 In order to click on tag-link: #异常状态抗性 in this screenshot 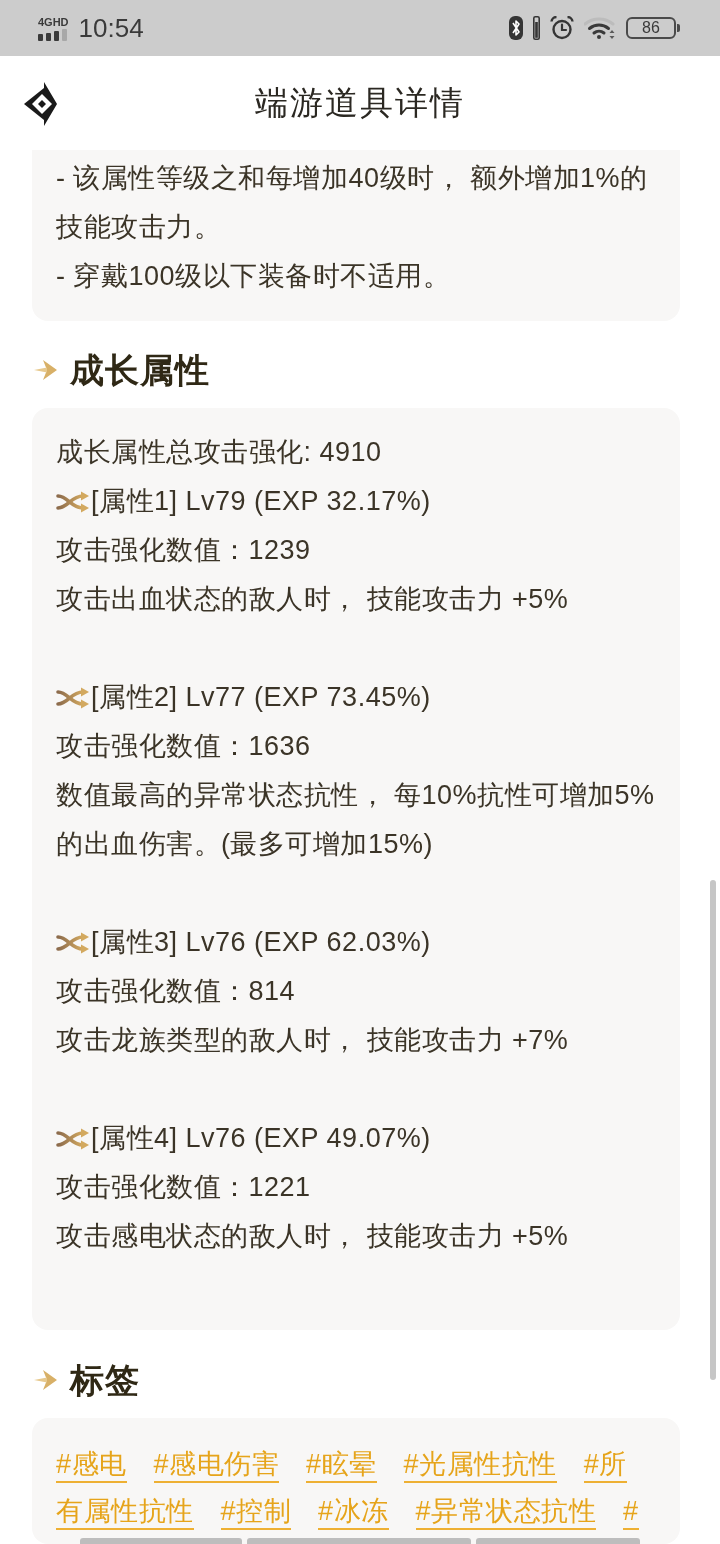, I will do `click(506, 1512)`.